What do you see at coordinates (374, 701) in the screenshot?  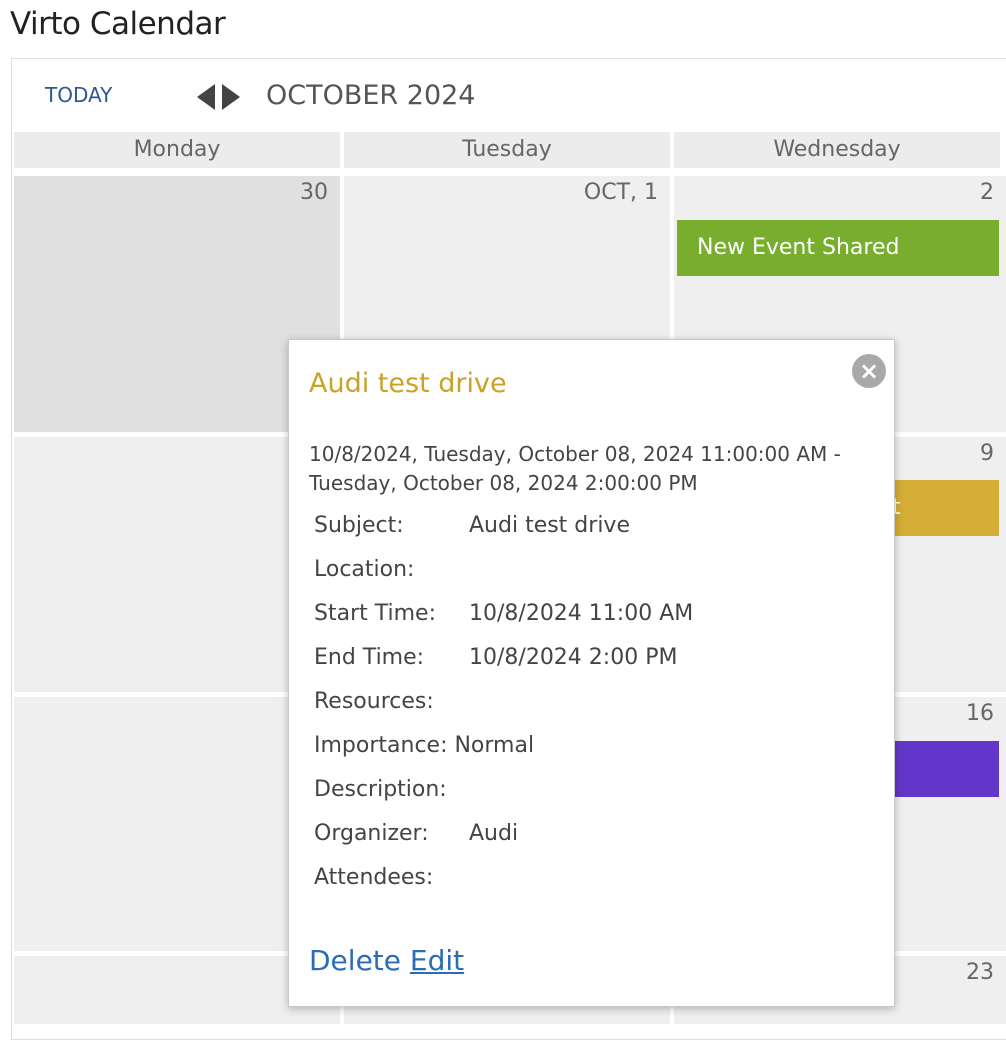 I see `field-label: Resources:` at bounding box center [374, 701].